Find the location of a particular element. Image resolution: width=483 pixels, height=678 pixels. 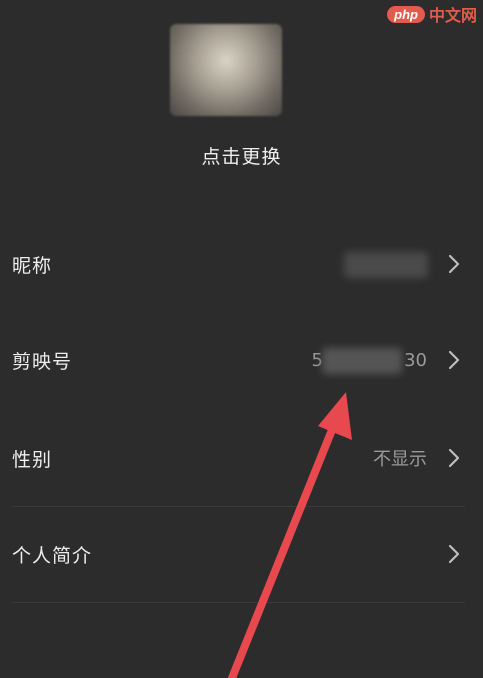

gender-value: 不显示 is located at coordinates (400, 459).